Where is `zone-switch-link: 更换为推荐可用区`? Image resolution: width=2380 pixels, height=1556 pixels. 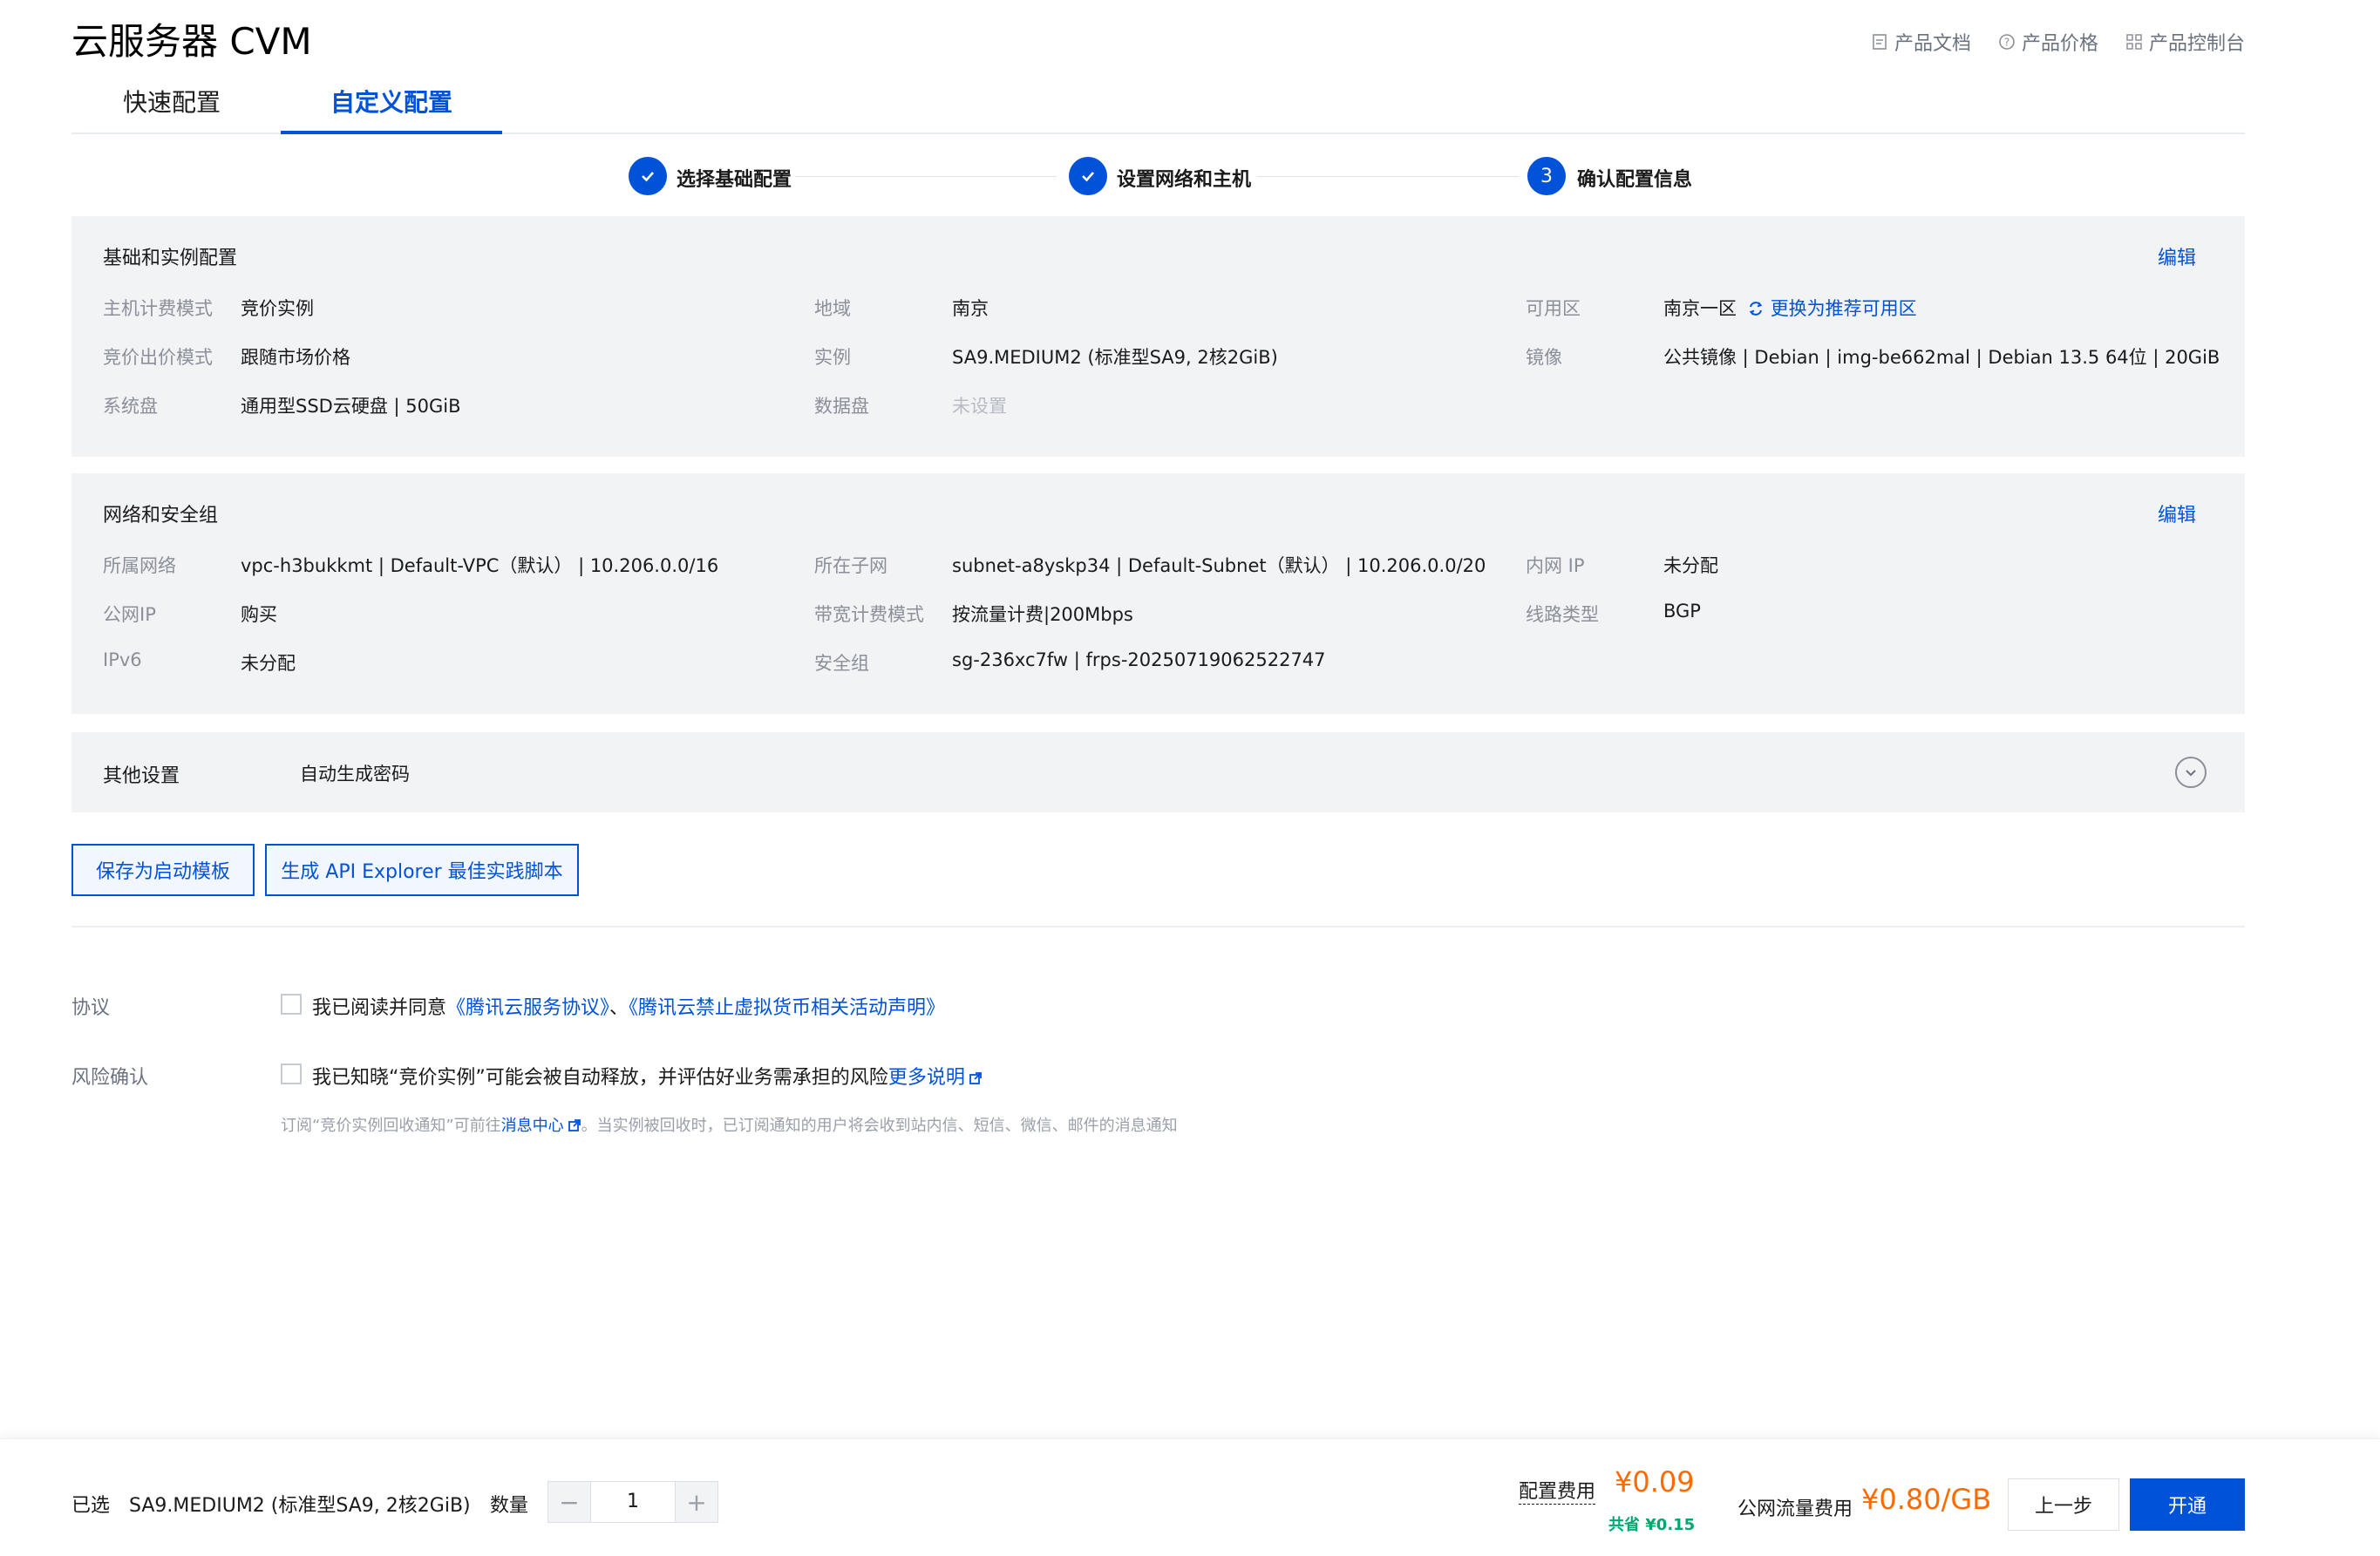 zone-switch-link: 更换为推荐可用区 is located at coordinates (1832, 308).